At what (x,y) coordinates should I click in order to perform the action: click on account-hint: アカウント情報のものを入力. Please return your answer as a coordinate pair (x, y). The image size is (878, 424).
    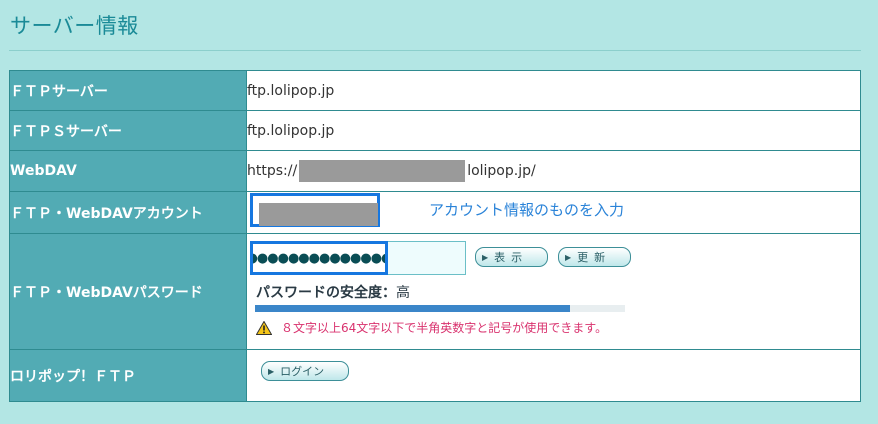
    Looking at the image, I should click on (527, 210).